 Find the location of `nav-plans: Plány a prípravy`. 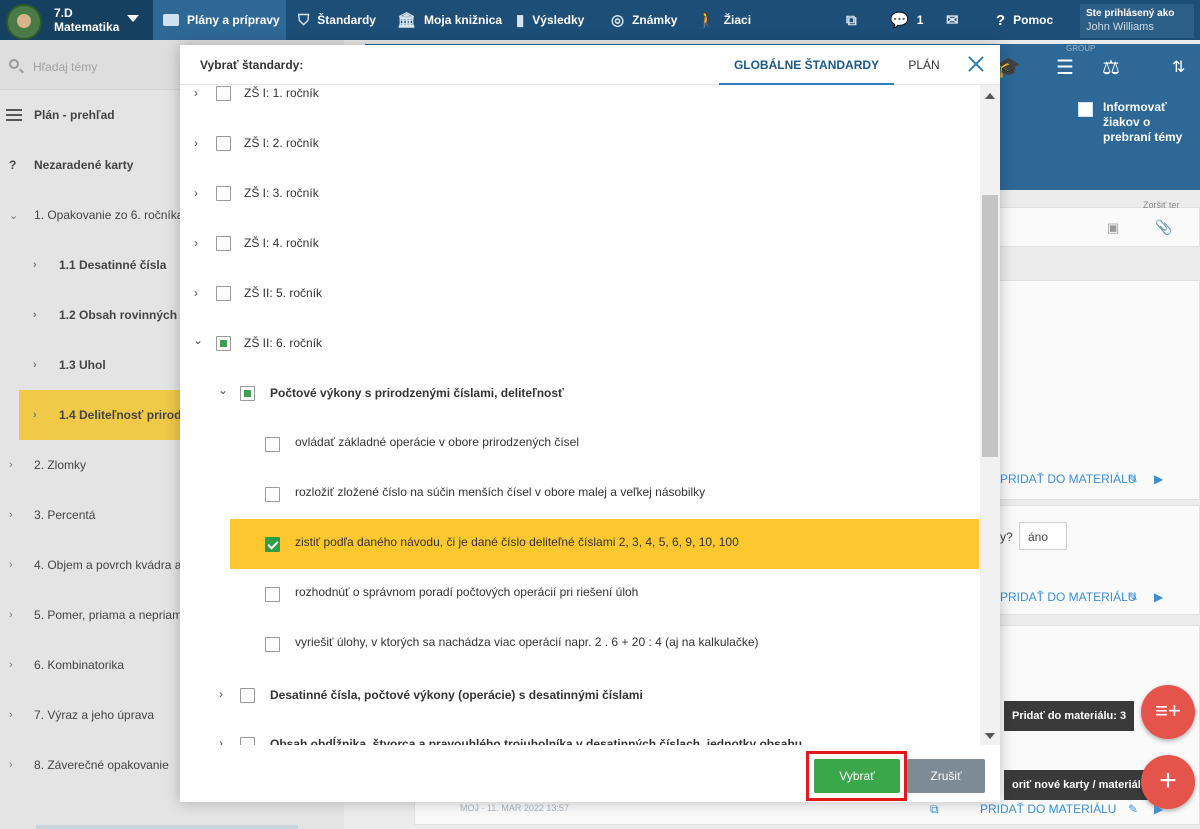

nav-plans: Plány a prípravy is located at coordinates (219, 20).